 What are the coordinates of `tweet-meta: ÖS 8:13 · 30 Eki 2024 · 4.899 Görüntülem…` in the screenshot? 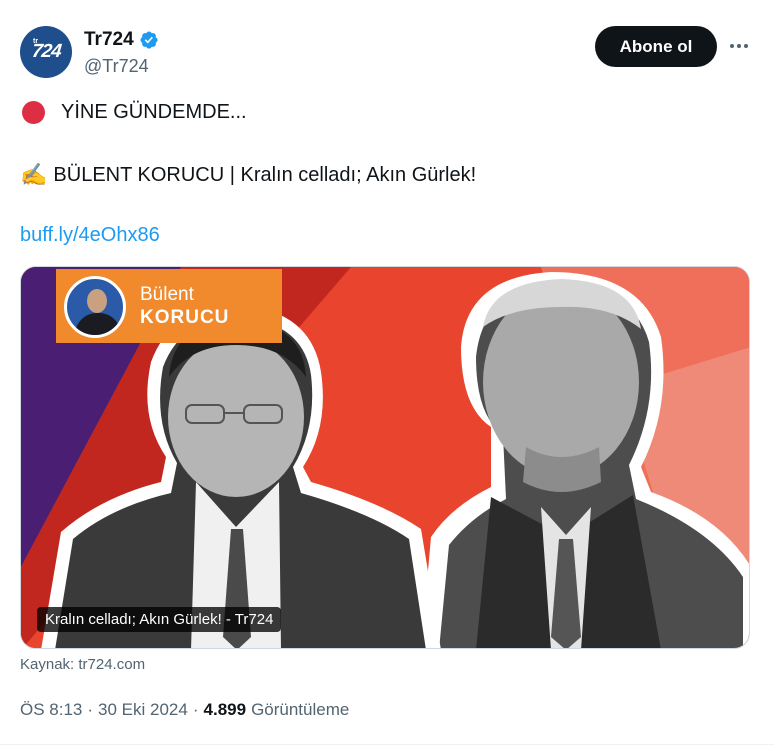 It's located at (184, 710).